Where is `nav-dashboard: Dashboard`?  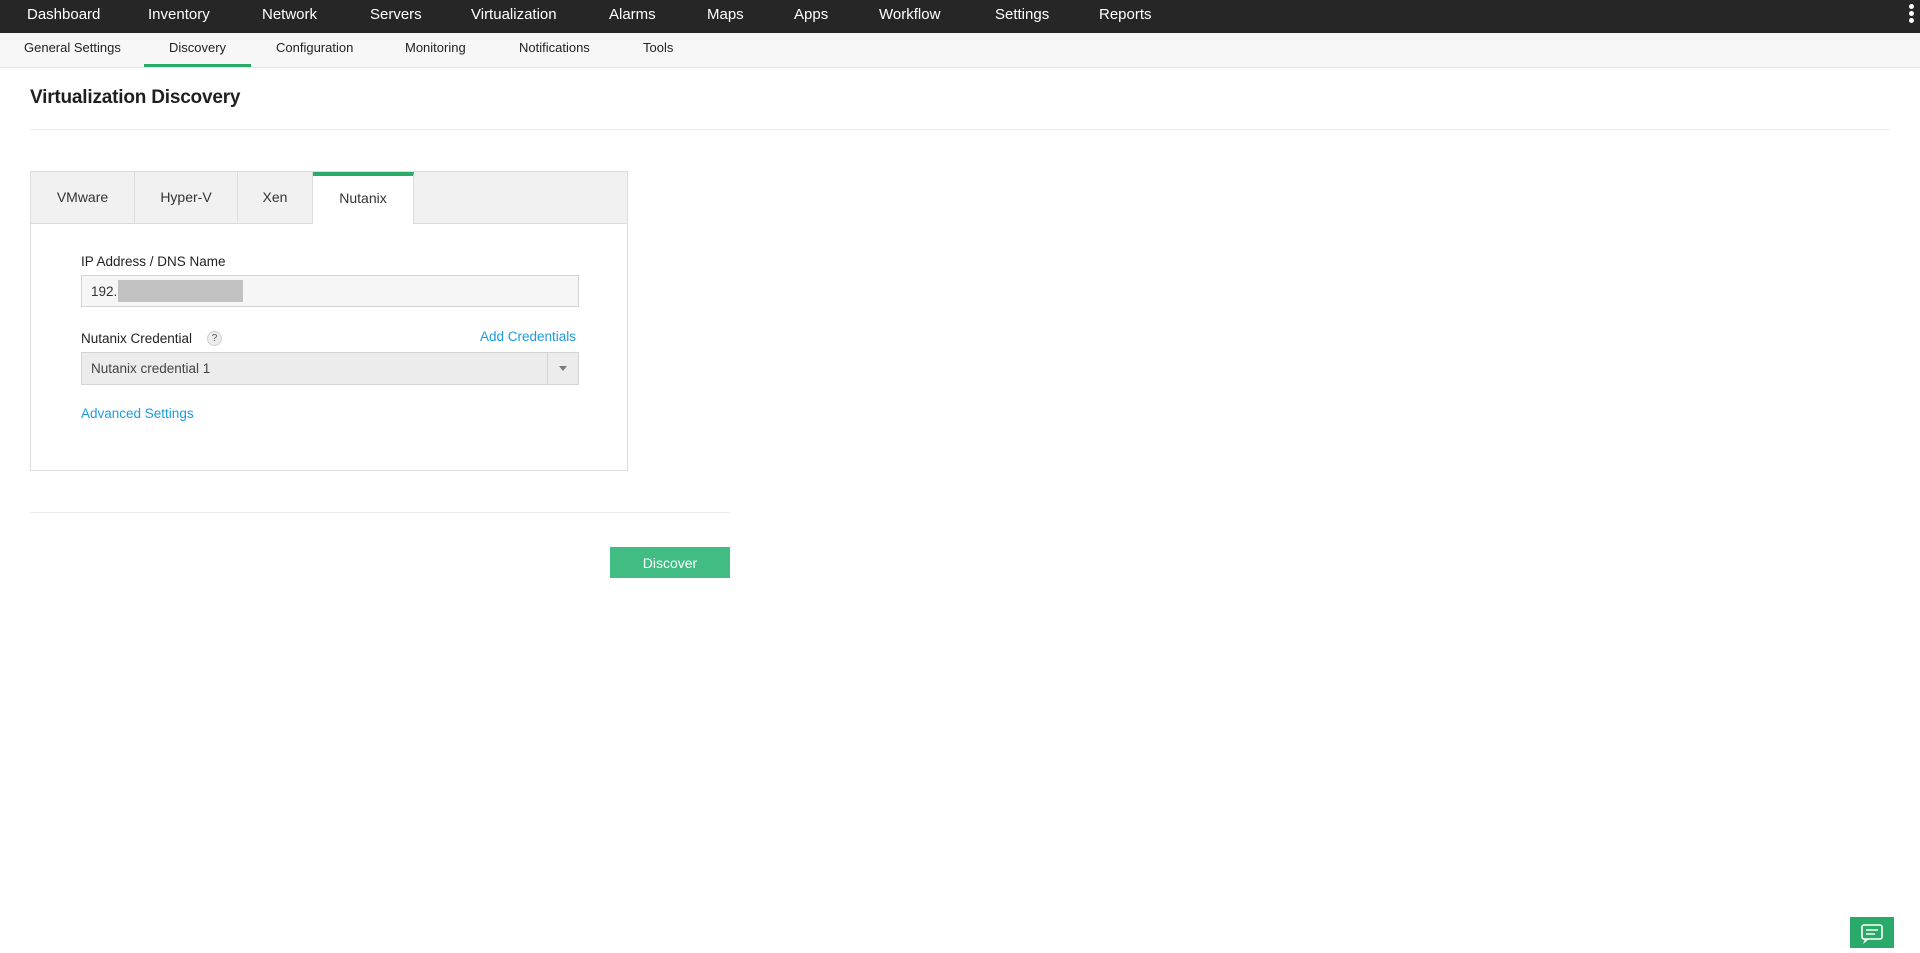 nav-dashboard: Dashboard is located at coordinates (63, 16).